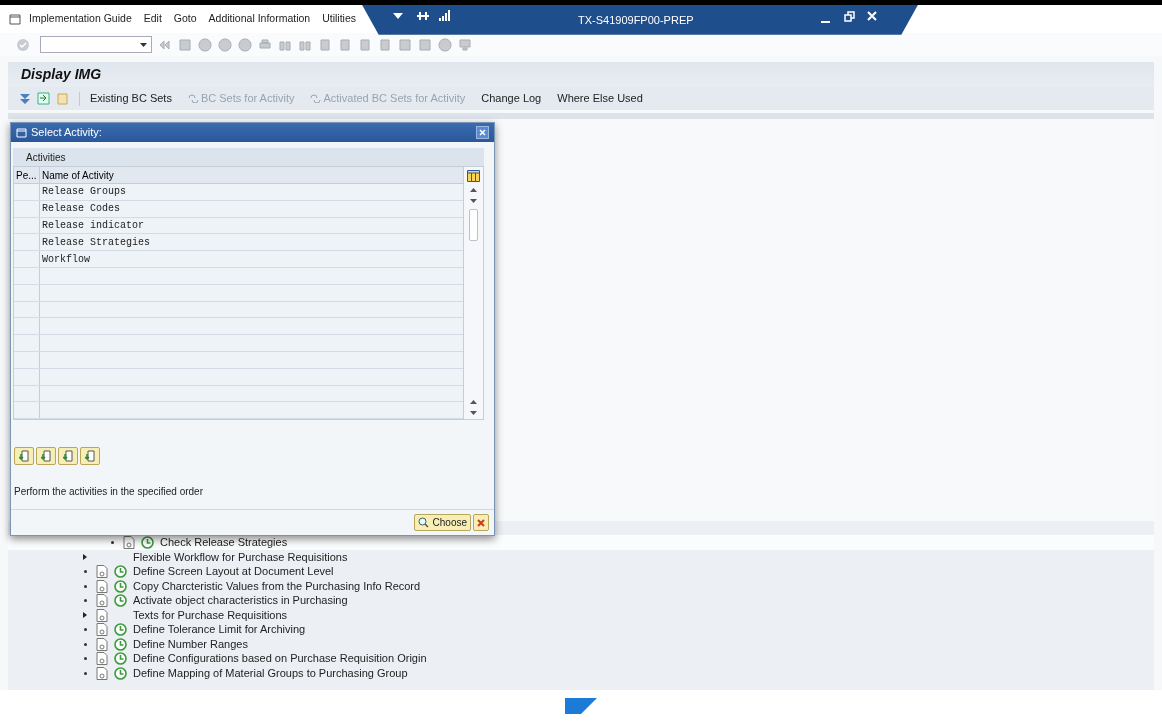  I want to click on print-icon, so click(265, 44).